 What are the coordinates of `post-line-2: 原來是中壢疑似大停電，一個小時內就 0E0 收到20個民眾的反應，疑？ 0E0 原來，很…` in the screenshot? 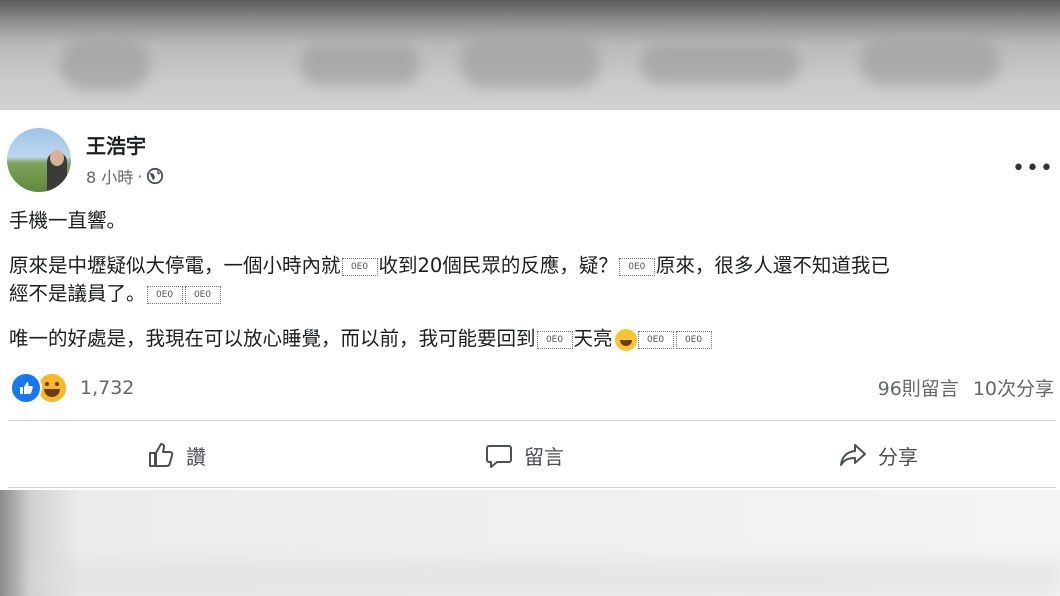 It's located at (449, 266).